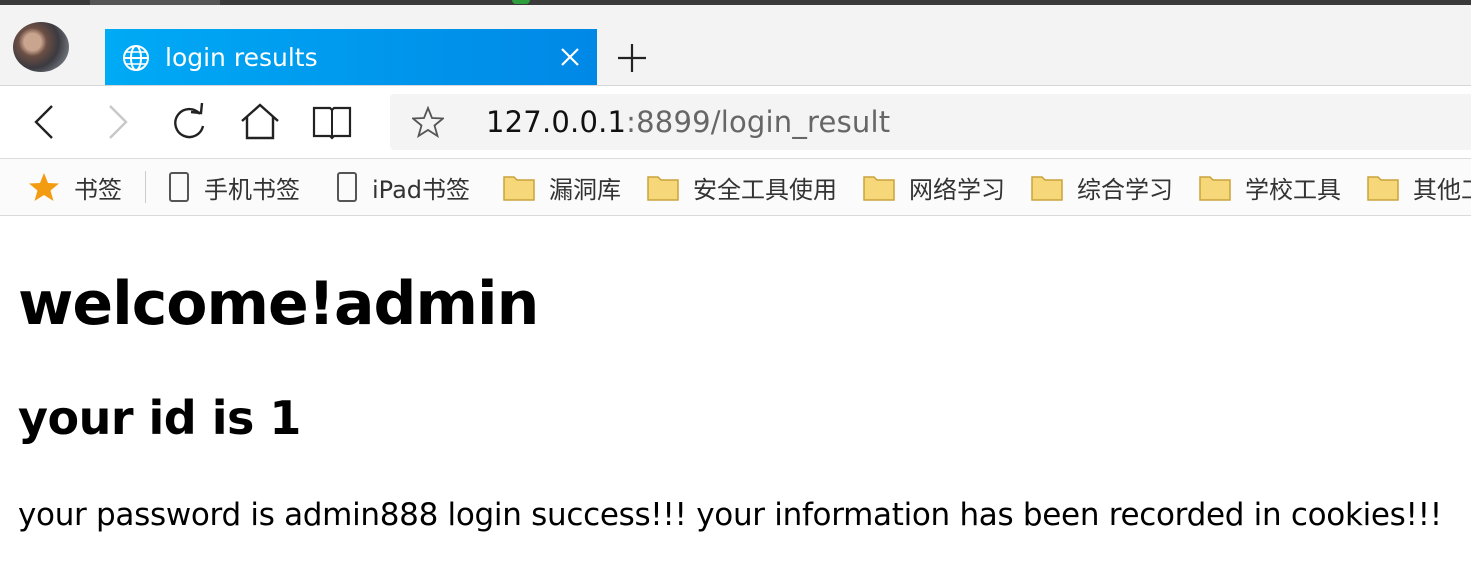 This screenshot has width=1471, height=586. Describe the element at coordinates (735, 45) in the screenshot. I see `tab-bar: login results` at that location.